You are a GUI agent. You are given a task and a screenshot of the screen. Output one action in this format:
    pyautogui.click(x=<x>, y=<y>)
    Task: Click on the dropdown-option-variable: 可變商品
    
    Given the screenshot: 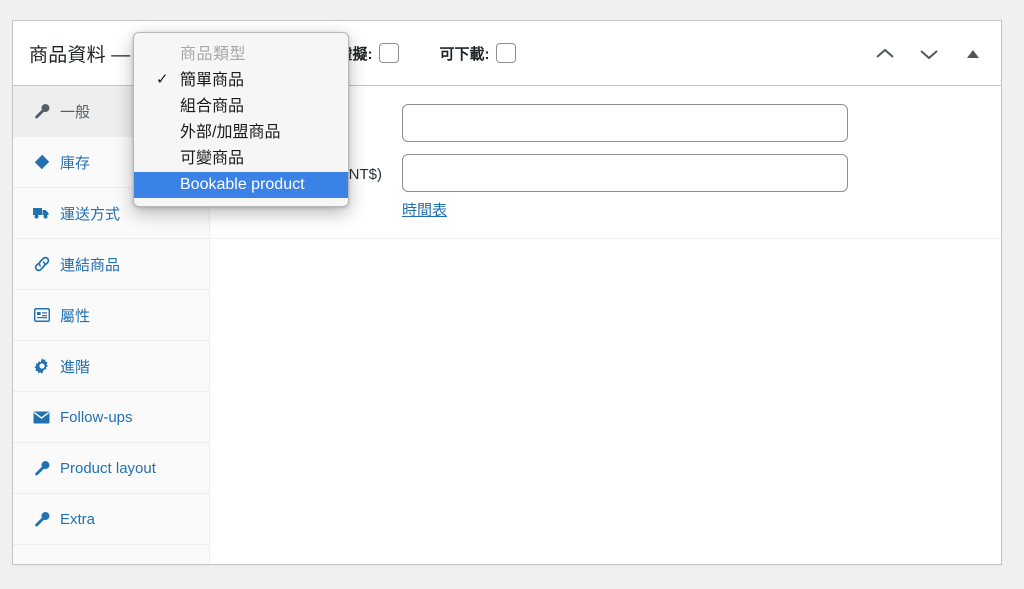 What is the action you would take?
    pyautogui.click(x=241, y=159)
    